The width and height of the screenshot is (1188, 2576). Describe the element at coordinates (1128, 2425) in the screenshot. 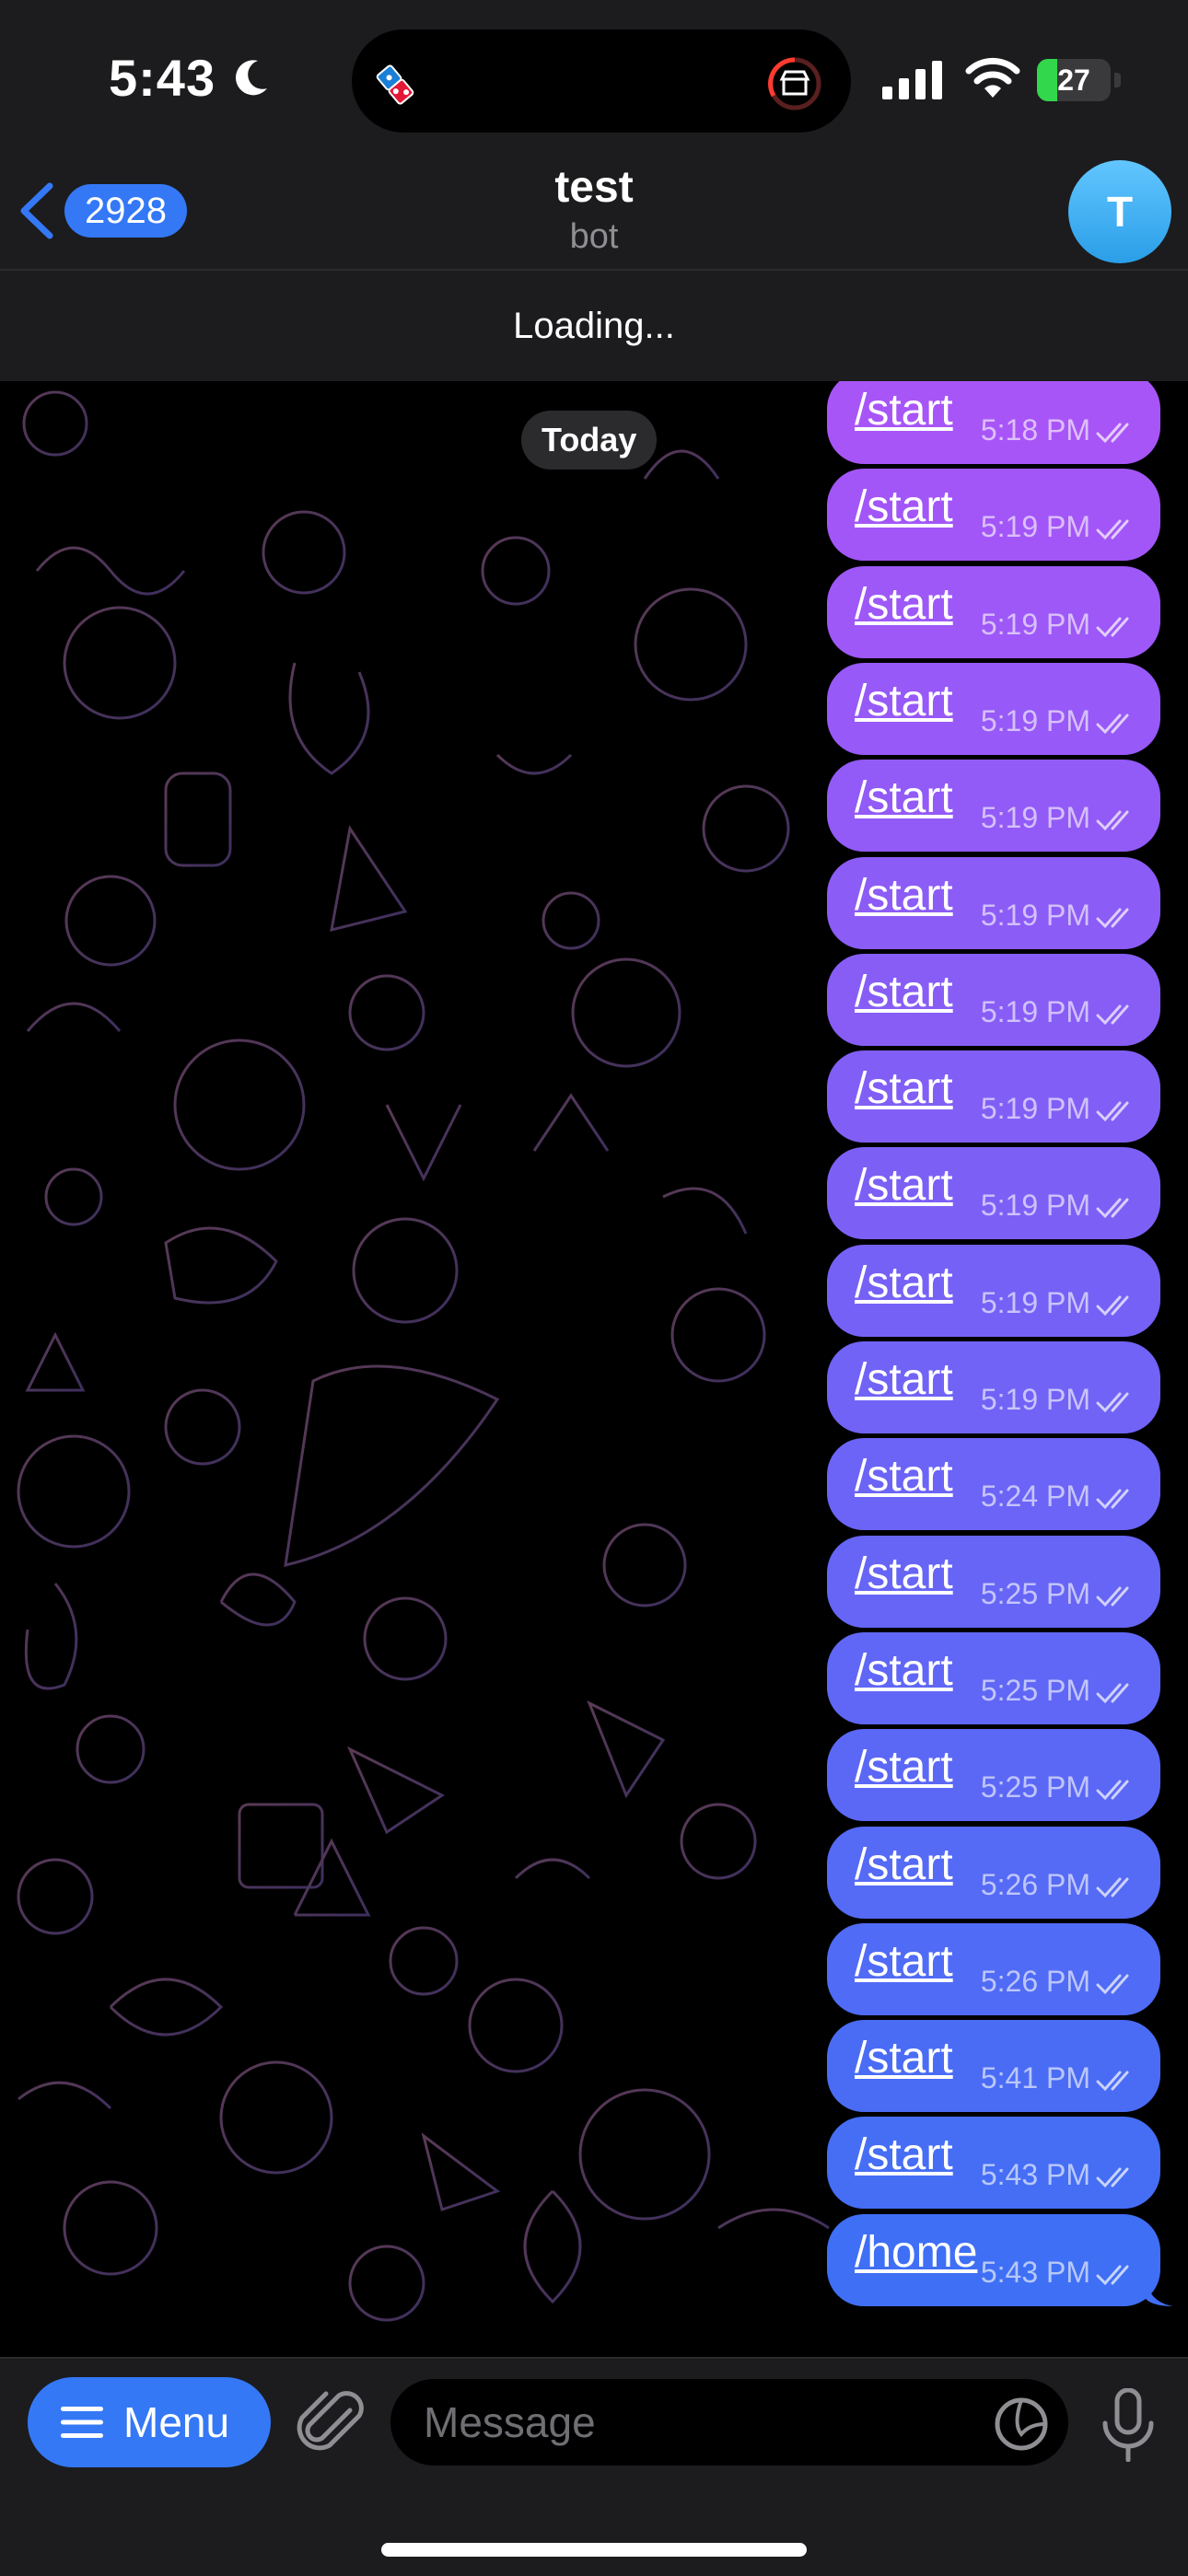

I see `microphone-icon` at that location.